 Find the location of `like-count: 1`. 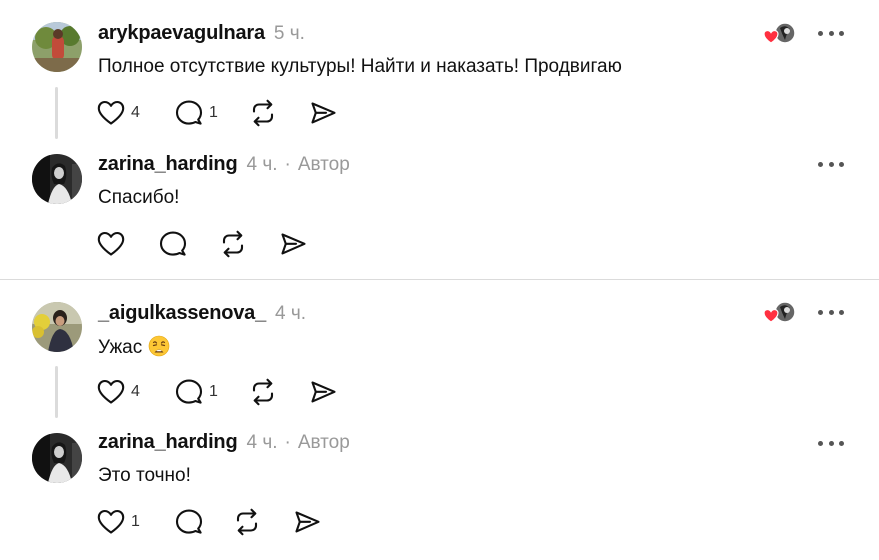

like-count: 1 is located at coordinates (135, 521).